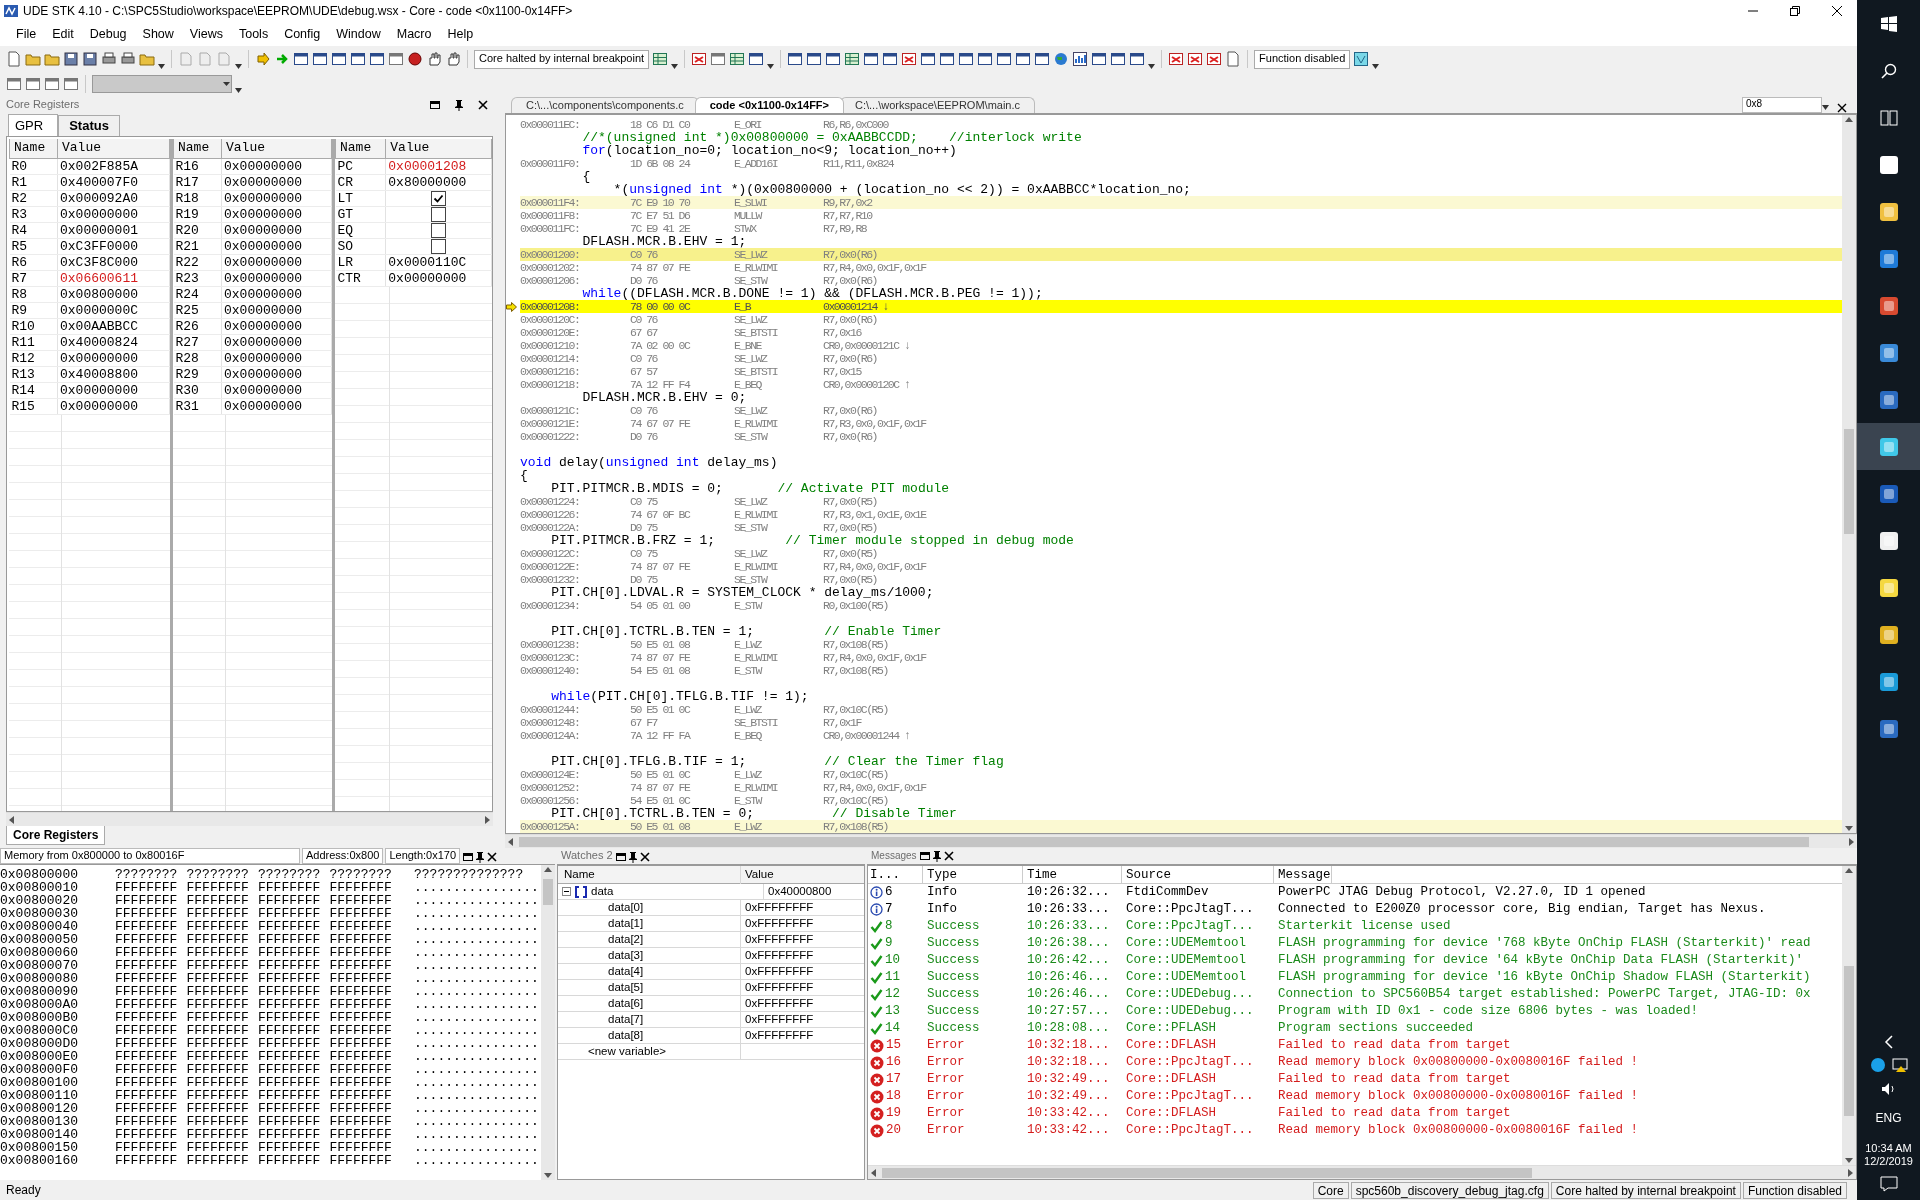 Image resolution: width=1920 pixels, height=1200 pixels. Describe the element at coordinates (33, 125) in the screenshot. I see `tab: GPR` at that location.